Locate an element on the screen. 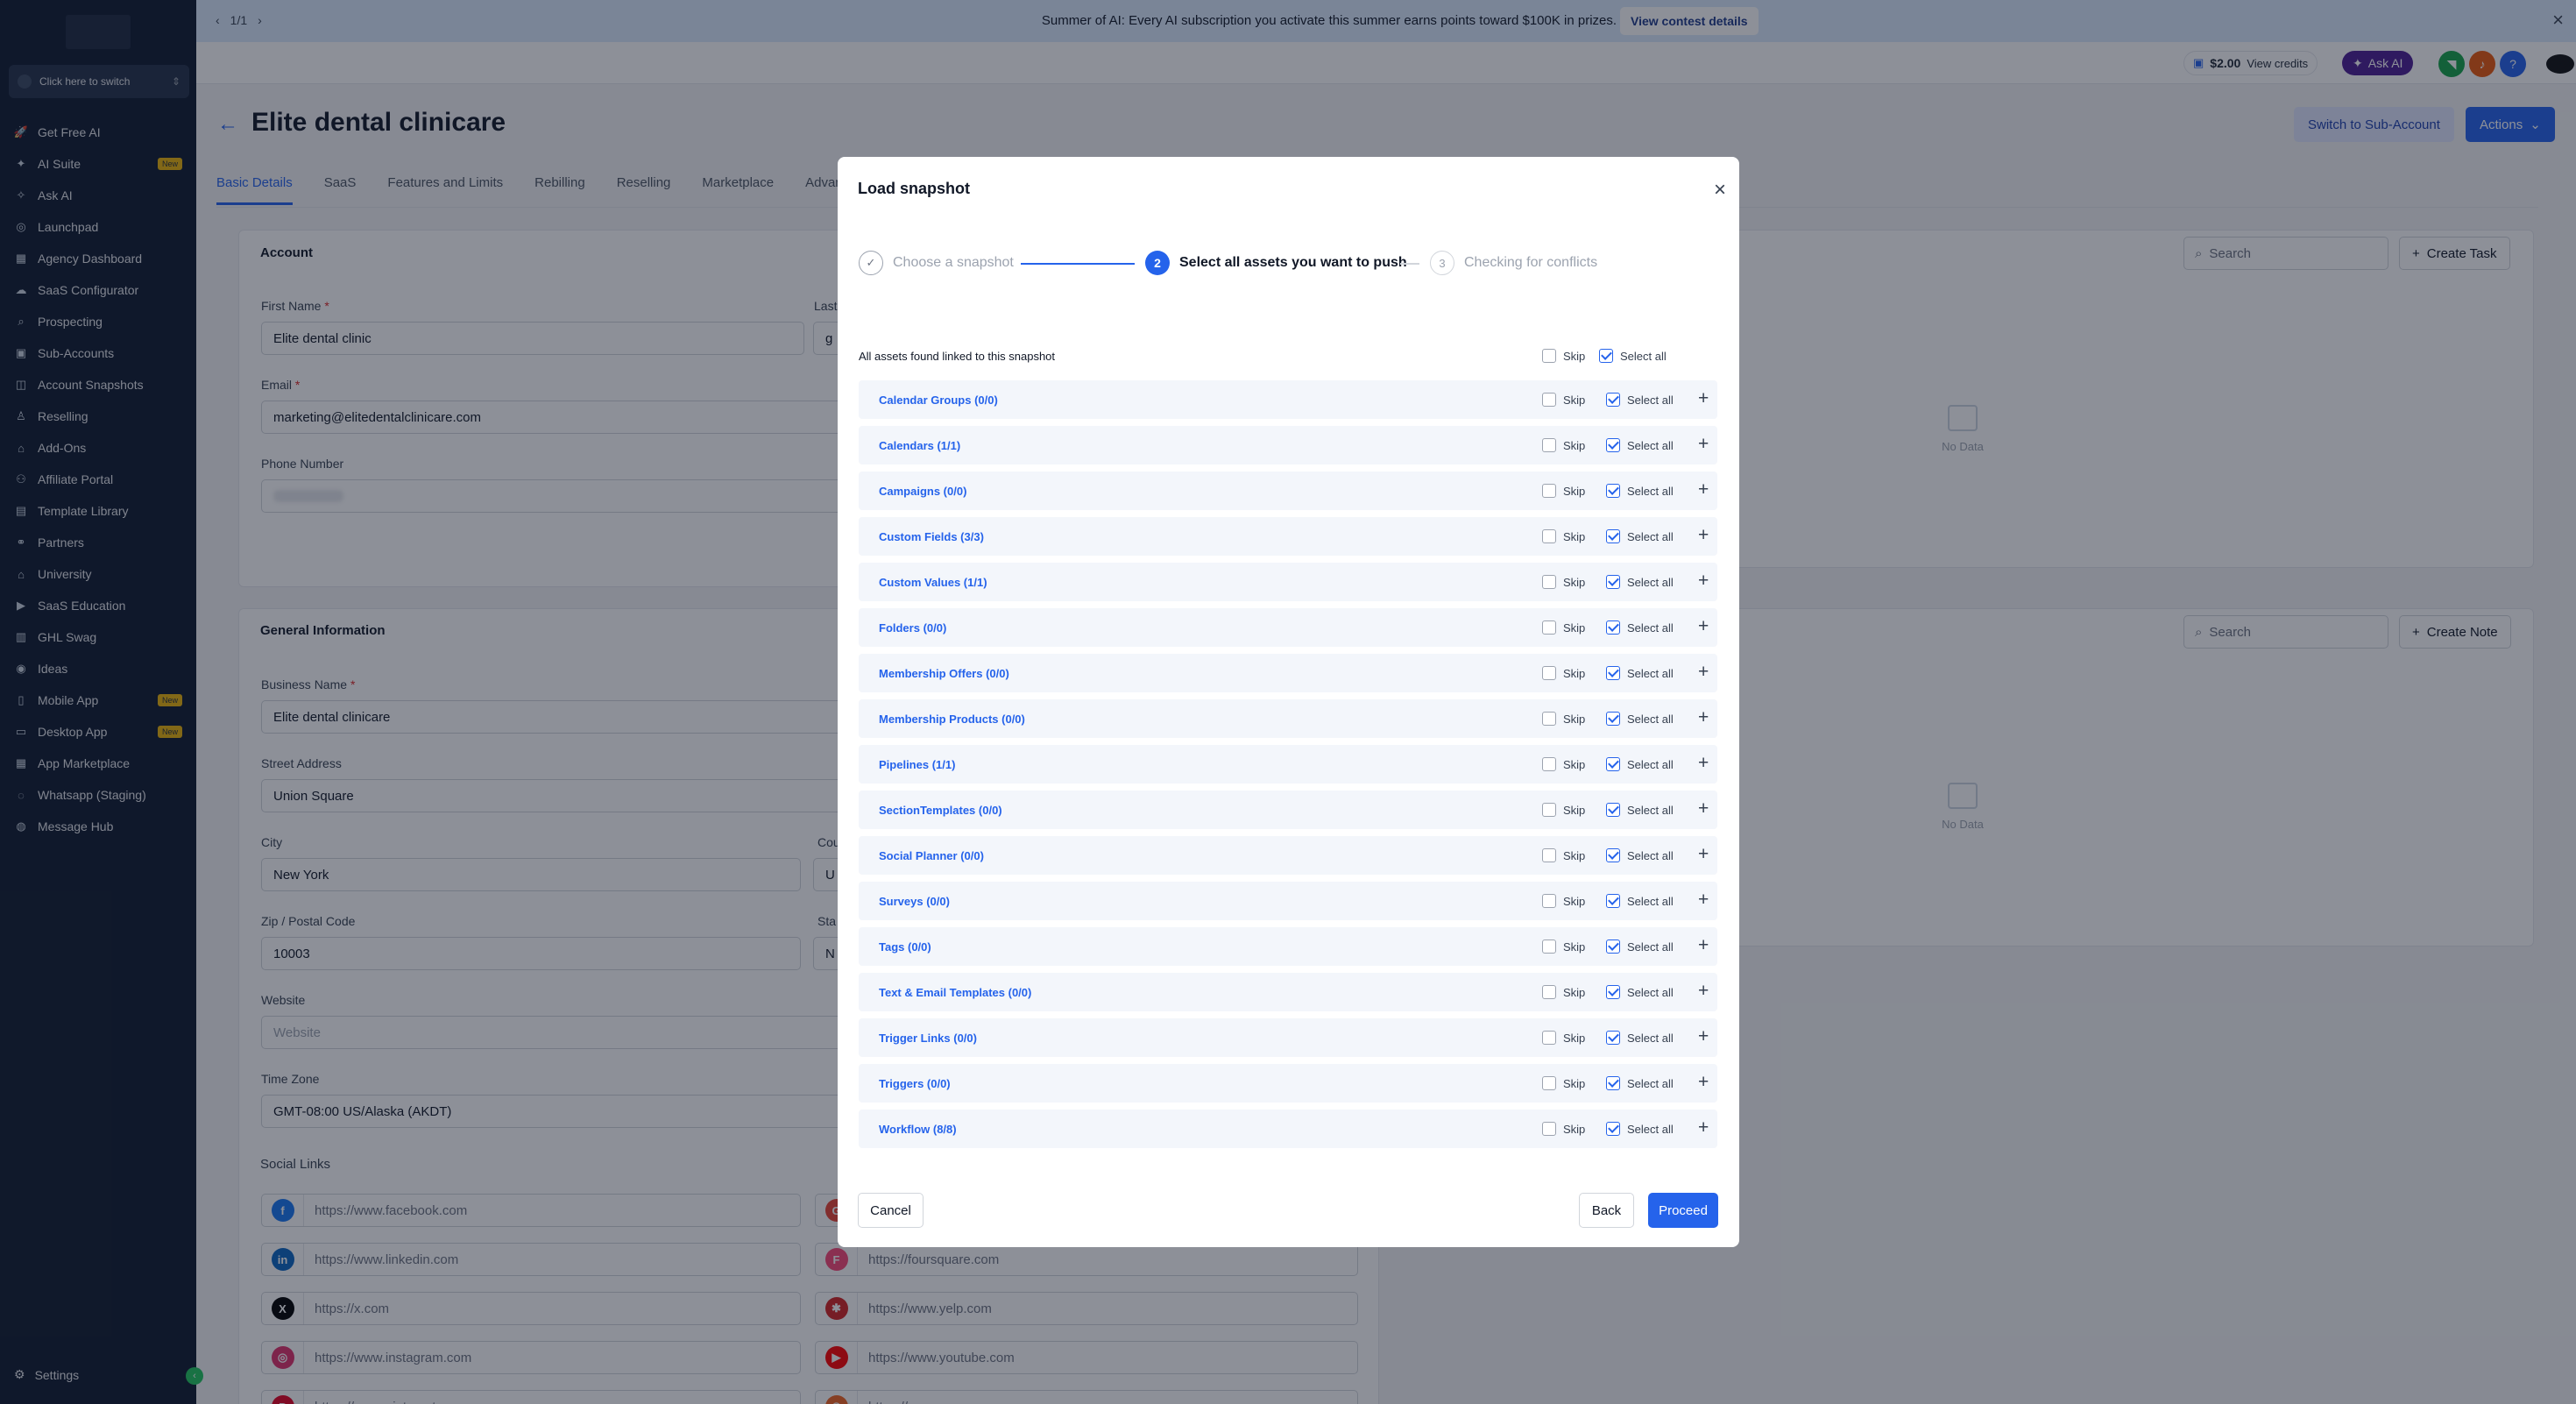 The width and height of the screenshot is (2576, 1404). asset-row: Triggers (0/0) Skip Select all + is located at coordinates (1288, 1083).